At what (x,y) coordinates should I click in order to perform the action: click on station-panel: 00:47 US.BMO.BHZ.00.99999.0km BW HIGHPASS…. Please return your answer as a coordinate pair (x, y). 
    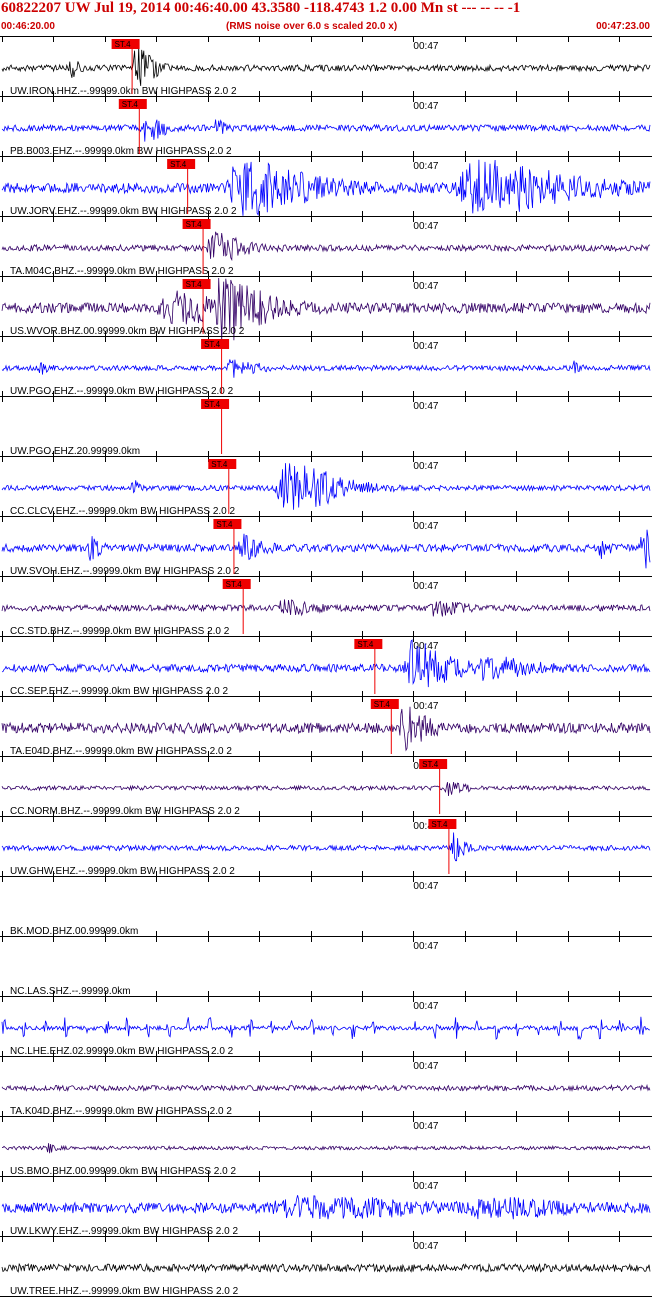
    Looking at the image, I should click on (326, 1144).